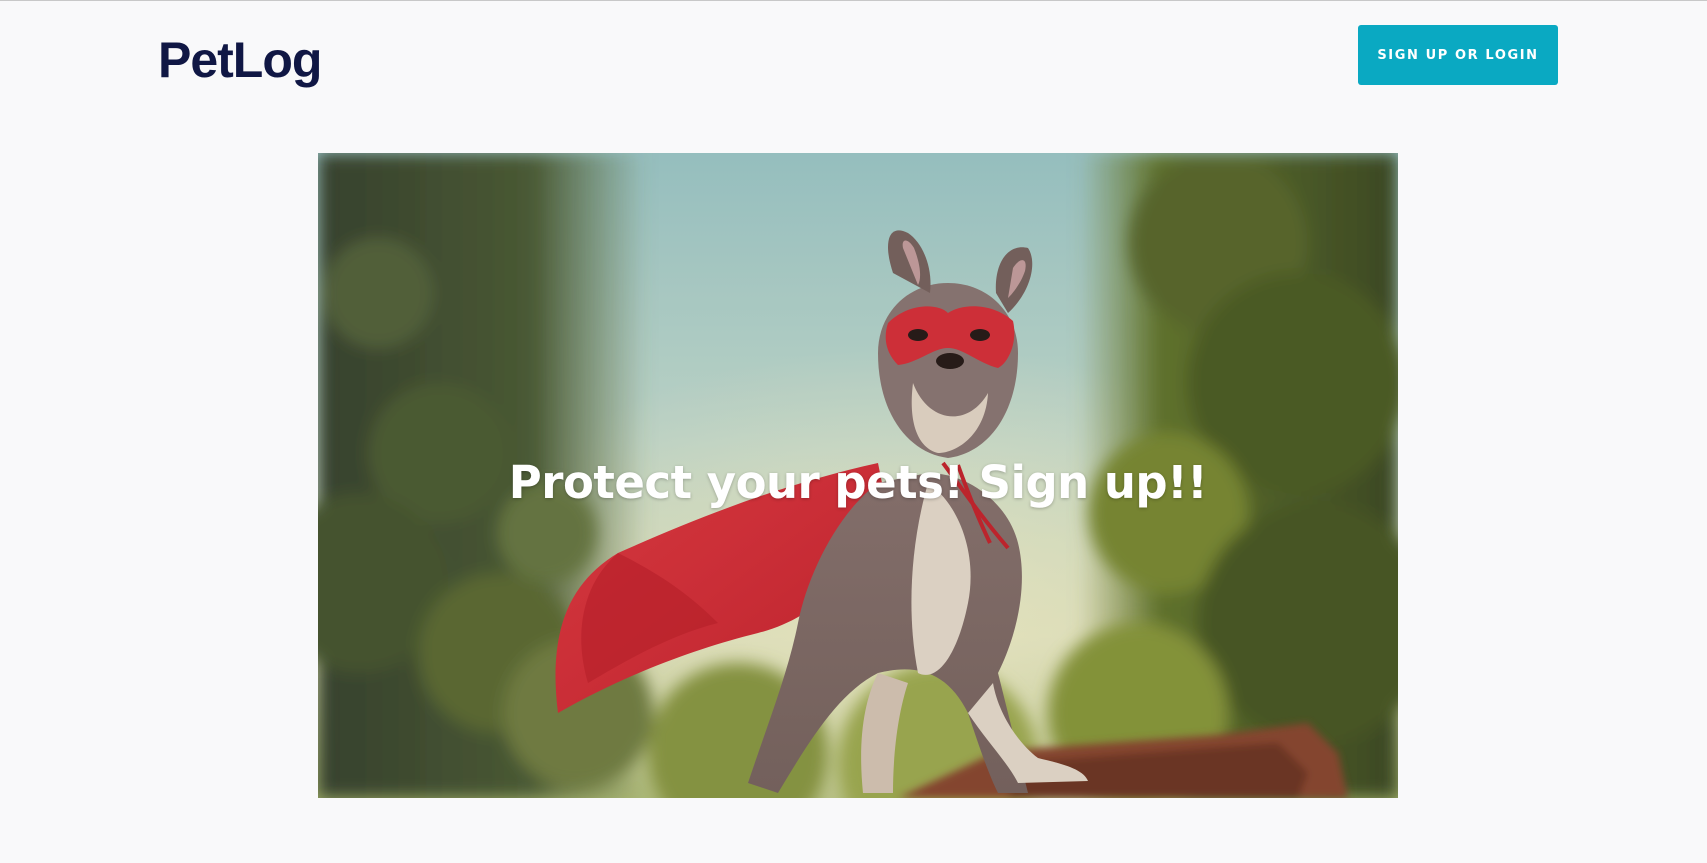 The height and width of the screenshot is (863, 1707). I want to click on brand-logo: PetLog, so click(240, 60).